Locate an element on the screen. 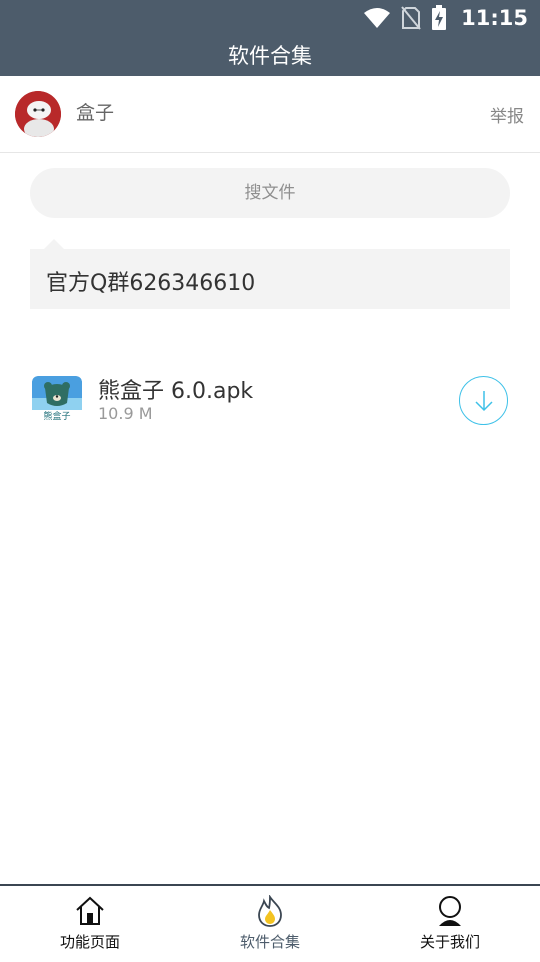  status-time: 11:15 is located at coordinates (494, 18).